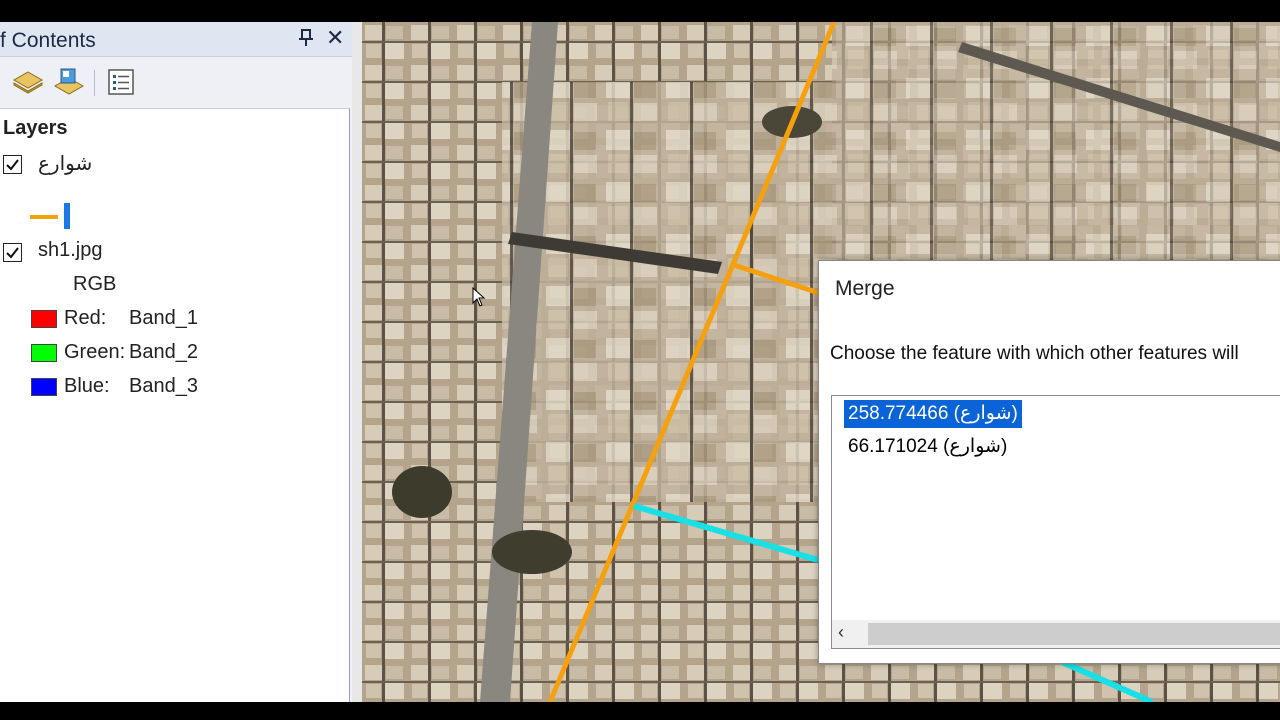 The height and width of the screenshot is (720, 1280). Describe the element at coordinates (85, 318) in the screenshot. I see `band-label-red: Red:` at that location.